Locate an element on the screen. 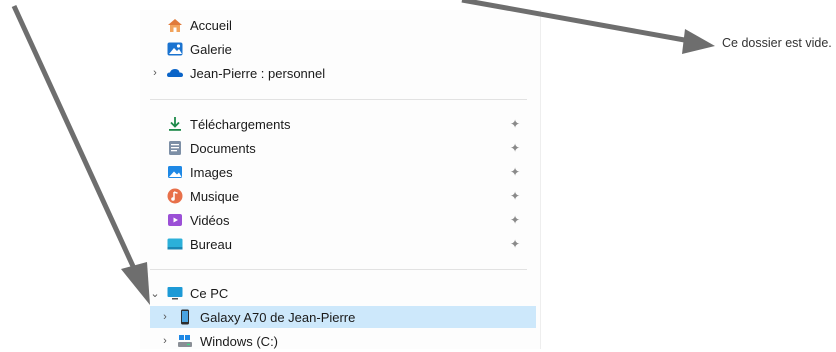  arrow-to-phone is located at coordinates (80, 154).